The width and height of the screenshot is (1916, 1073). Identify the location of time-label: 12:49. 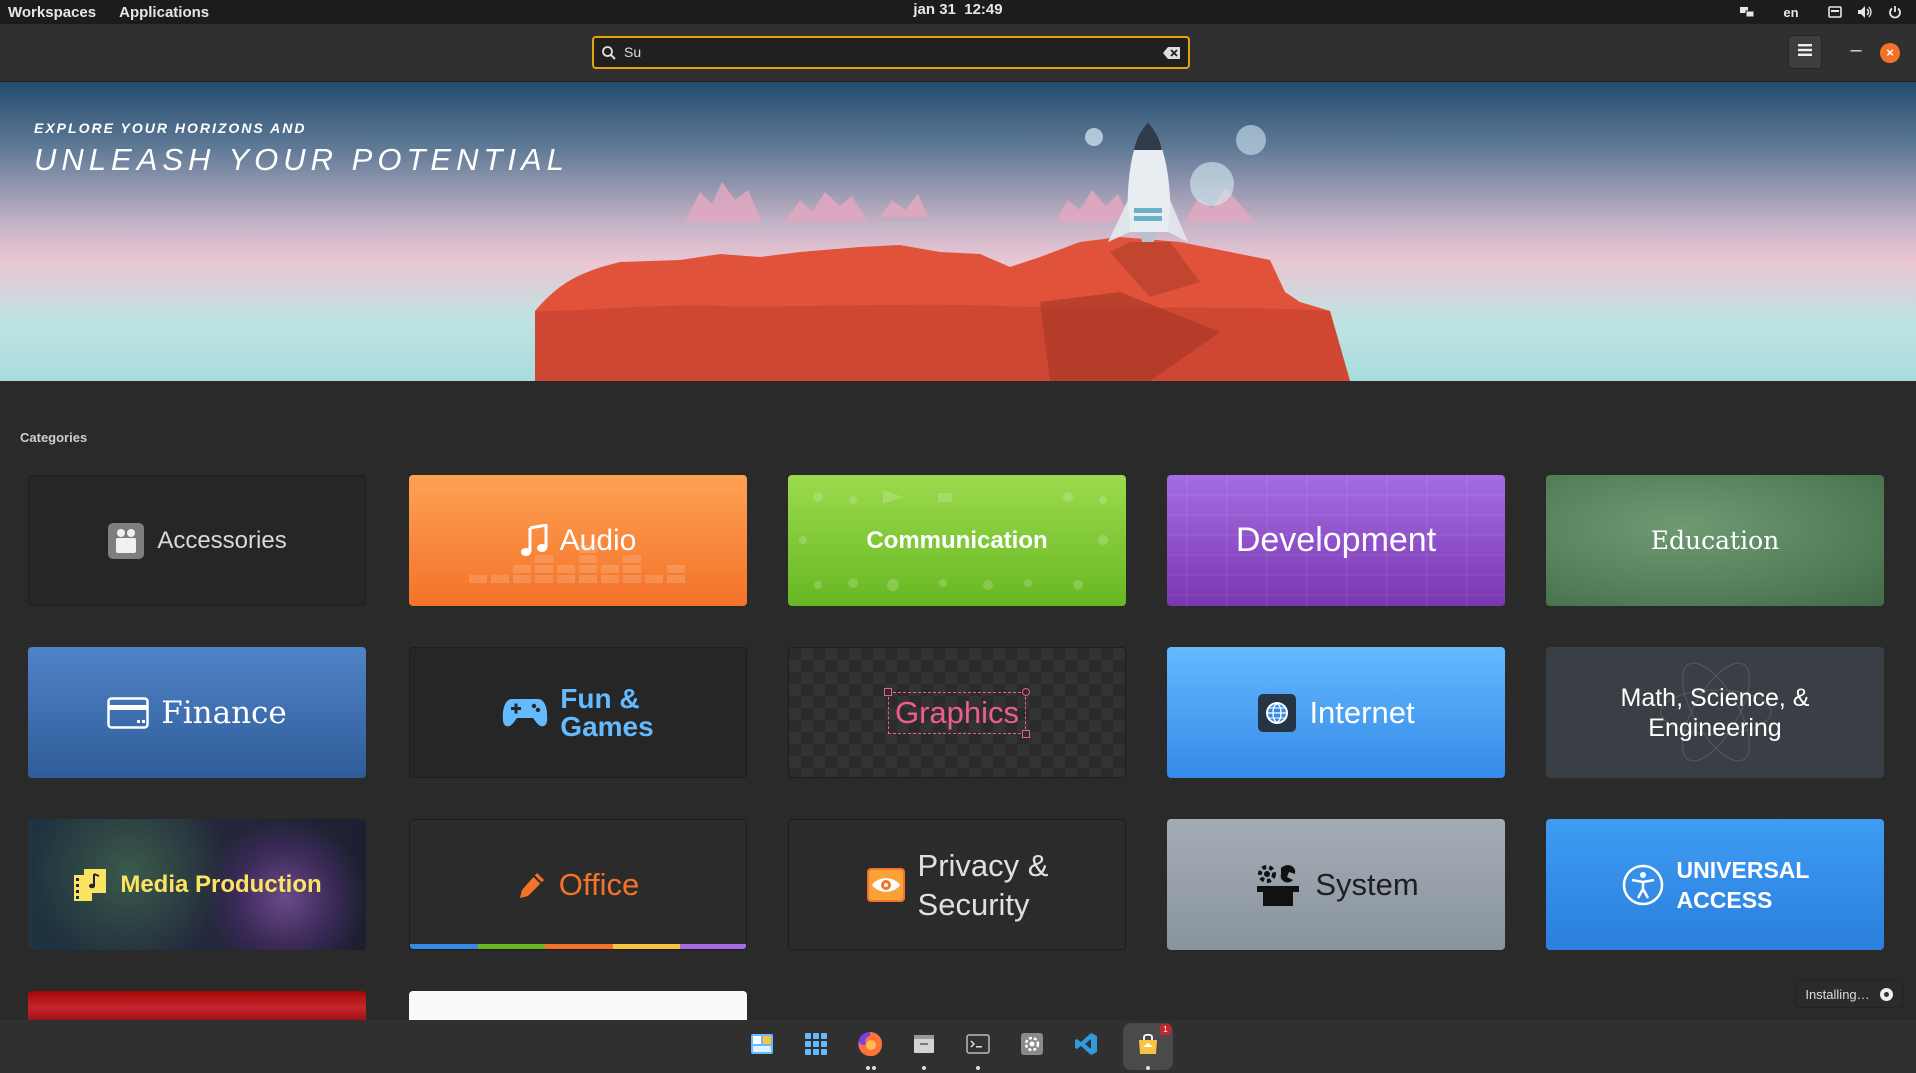
(983, 9).